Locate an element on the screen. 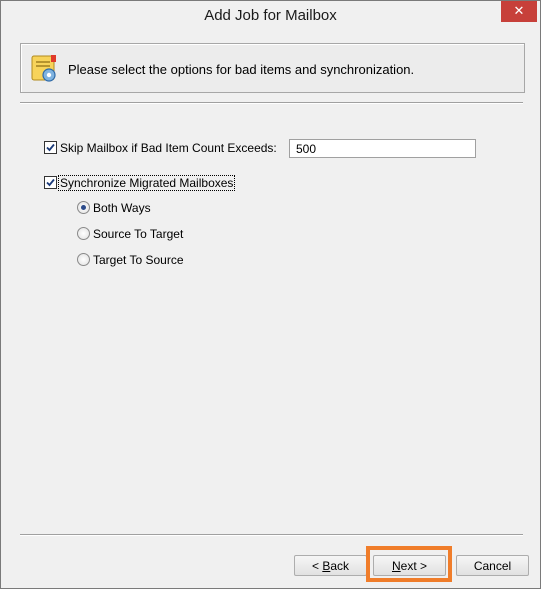 The width and height of the screenshot is (541, 589). window-title: Add Job for Mailbox is located at coordinates (270, 15).